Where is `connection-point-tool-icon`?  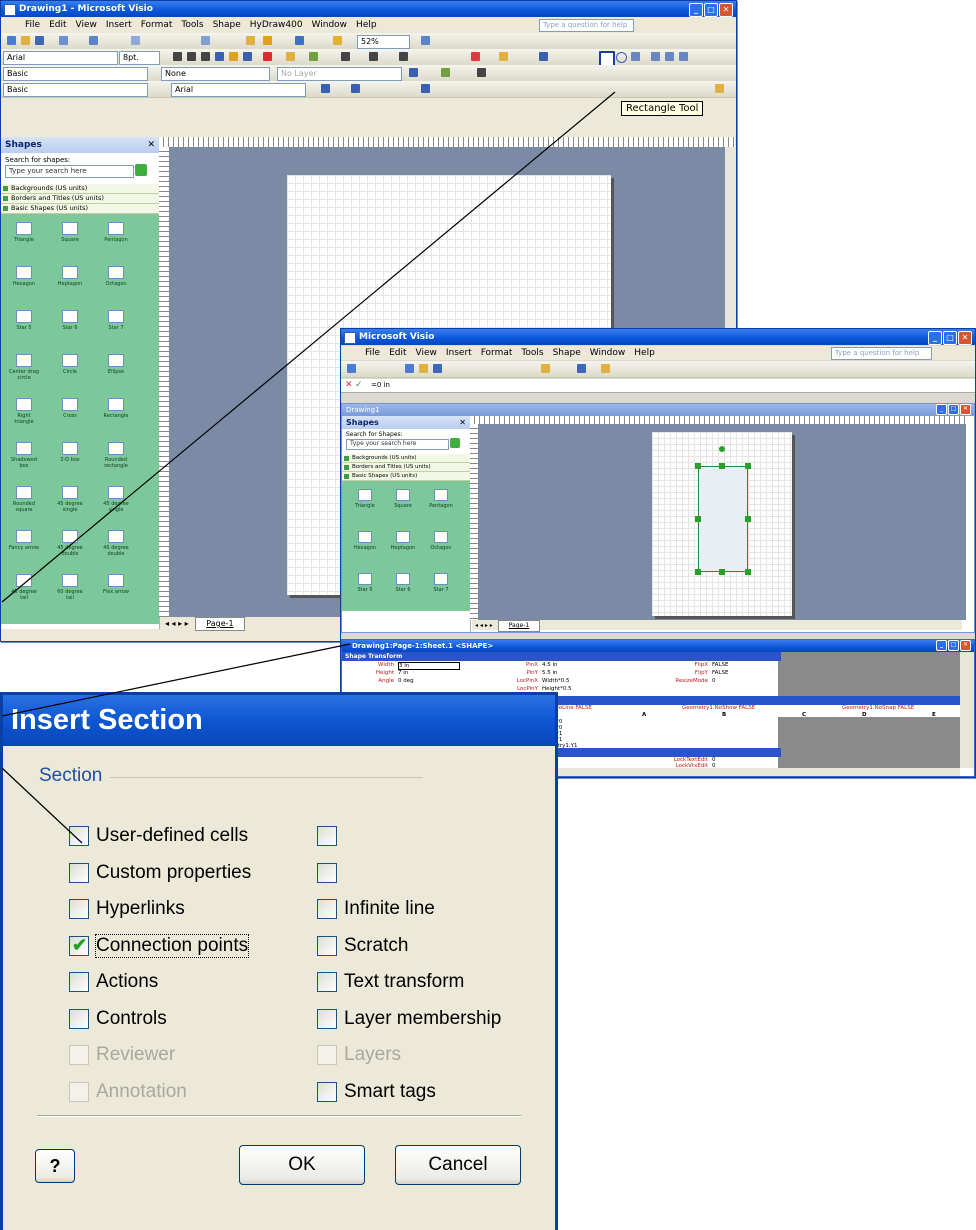
connection-point-tool-icon is located at coordinates (543, 56).